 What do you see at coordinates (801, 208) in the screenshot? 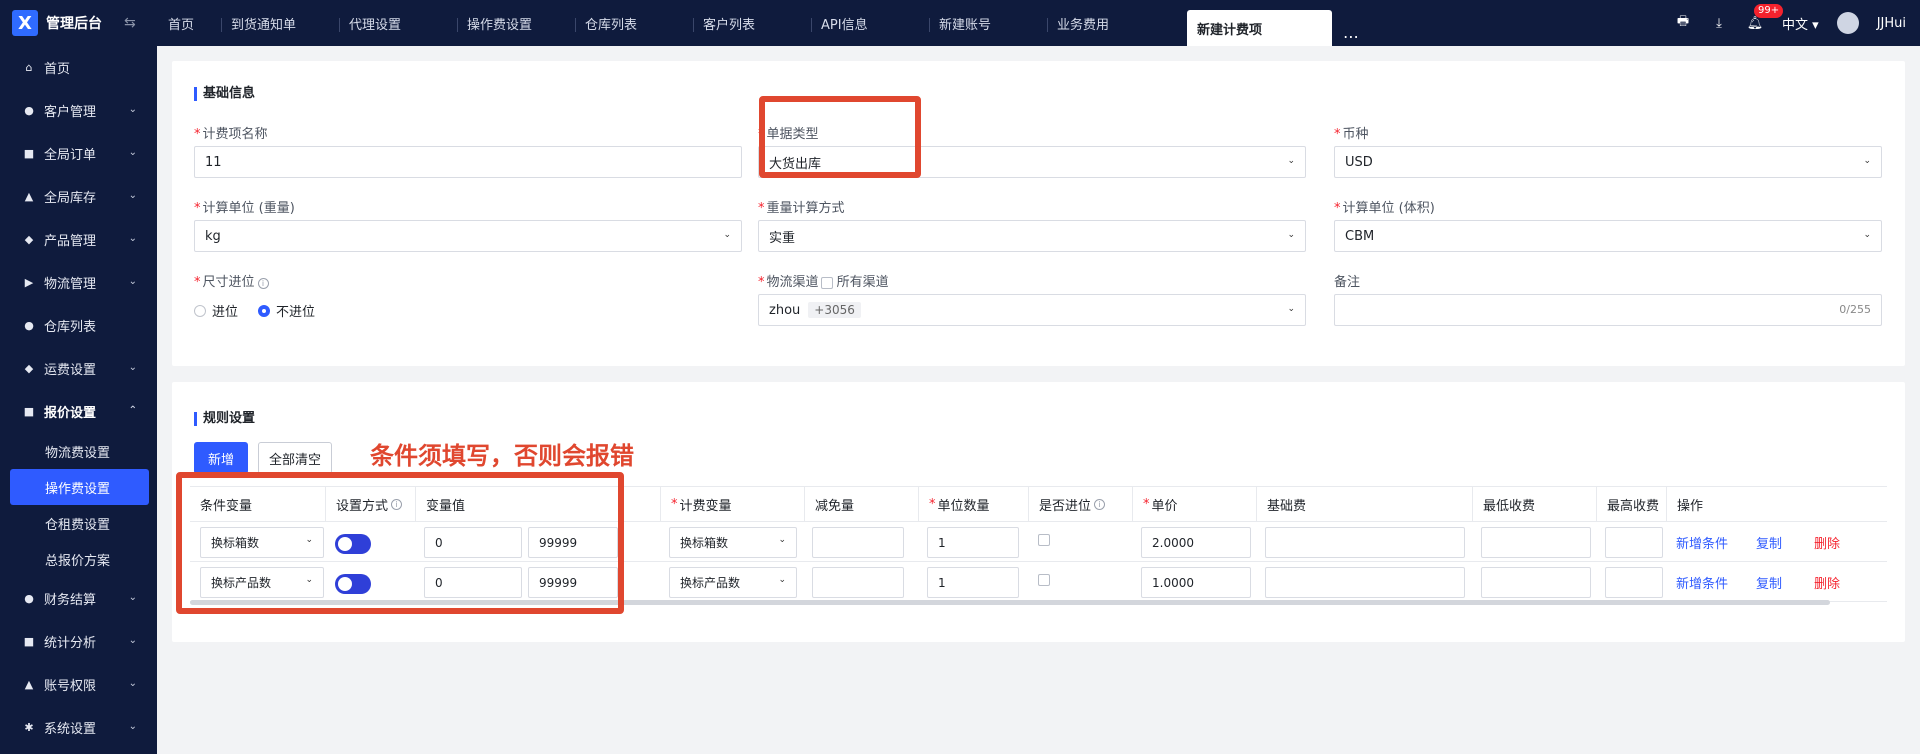
I see `weight-calc-label: * 重量计算方式` at bounding box center [801, 208].